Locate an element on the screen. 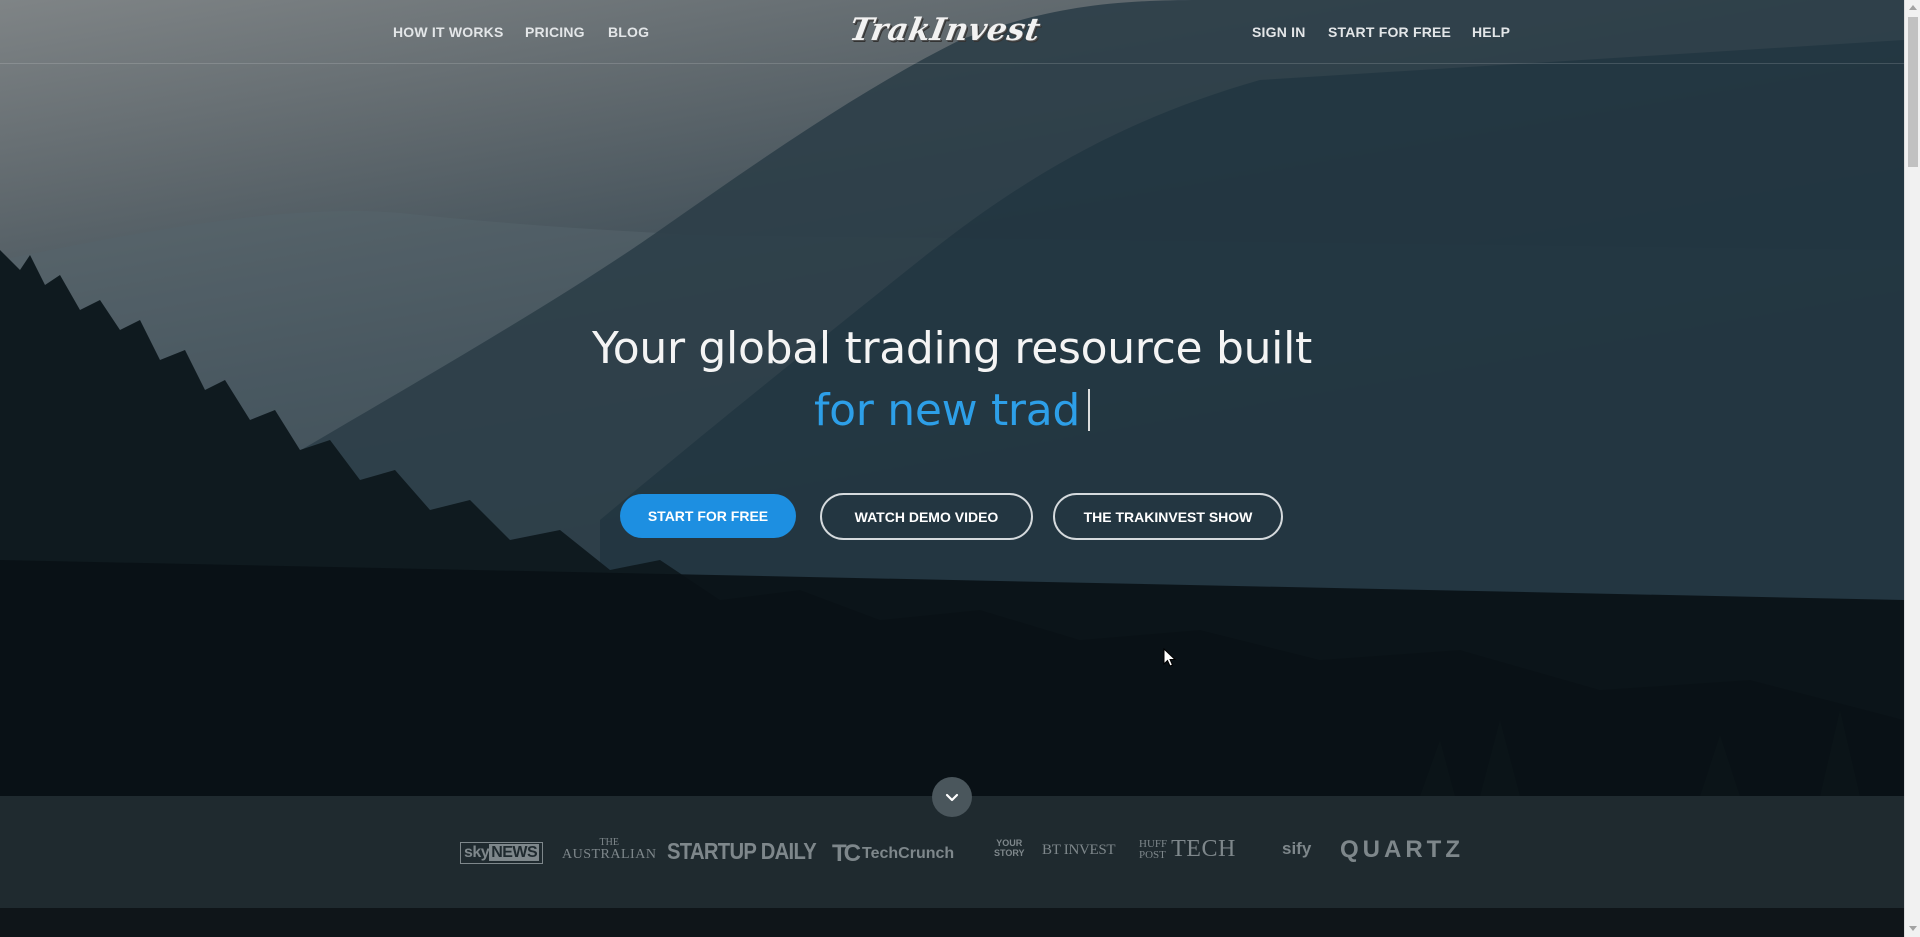 The width and height of the screenshot is (1920, 937). startup-daily-logo: STARTUP DAILY is located at coordinates (742, 851).